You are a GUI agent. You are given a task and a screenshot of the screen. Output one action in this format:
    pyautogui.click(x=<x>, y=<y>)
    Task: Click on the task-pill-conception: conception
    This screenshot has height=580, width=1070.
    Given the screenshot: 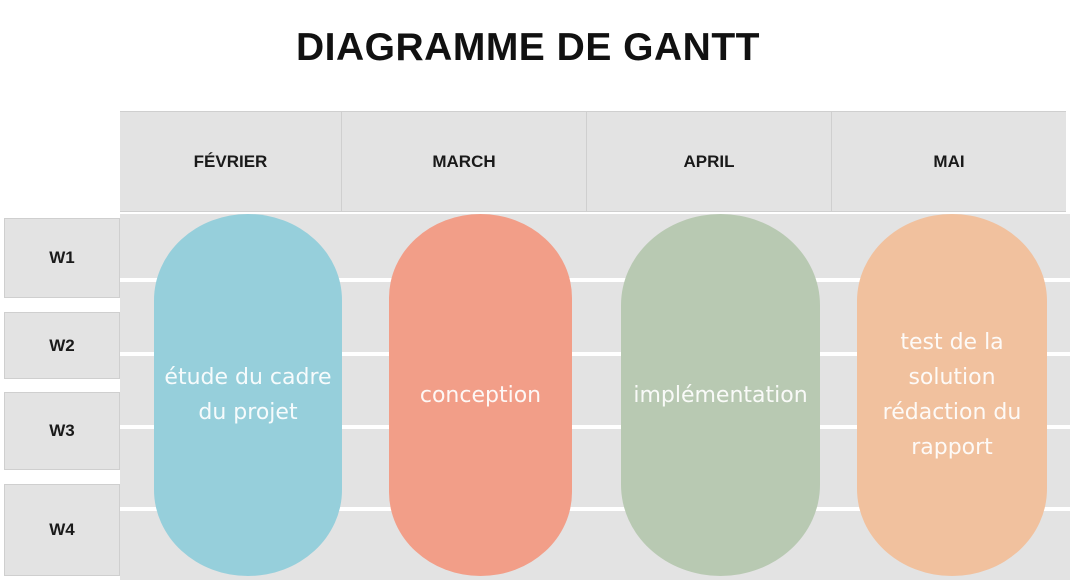 What is the action you would take?
    pyautogui.click(x=480, y=395)
    